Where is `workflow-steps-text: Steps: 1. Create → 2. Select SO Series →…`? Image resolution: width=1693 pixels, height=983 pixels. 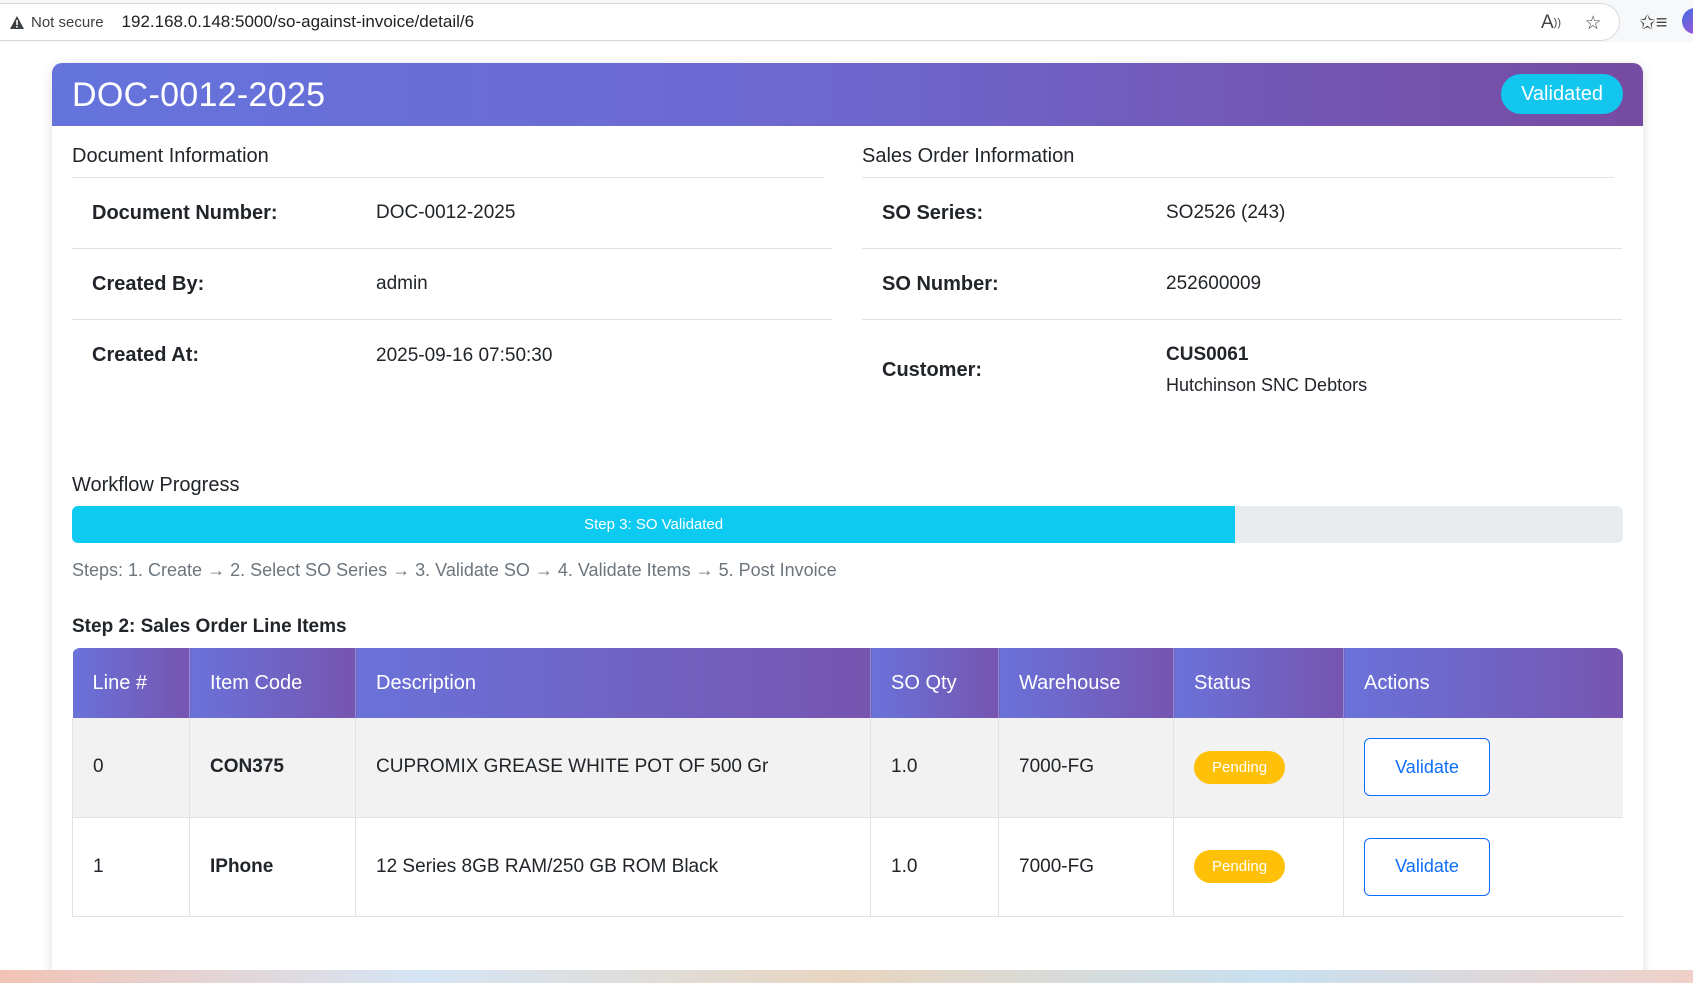 workflow-steps-text: Steps: 1. Create → 2. Select SO Series →… is located at coordinates (454, 570).